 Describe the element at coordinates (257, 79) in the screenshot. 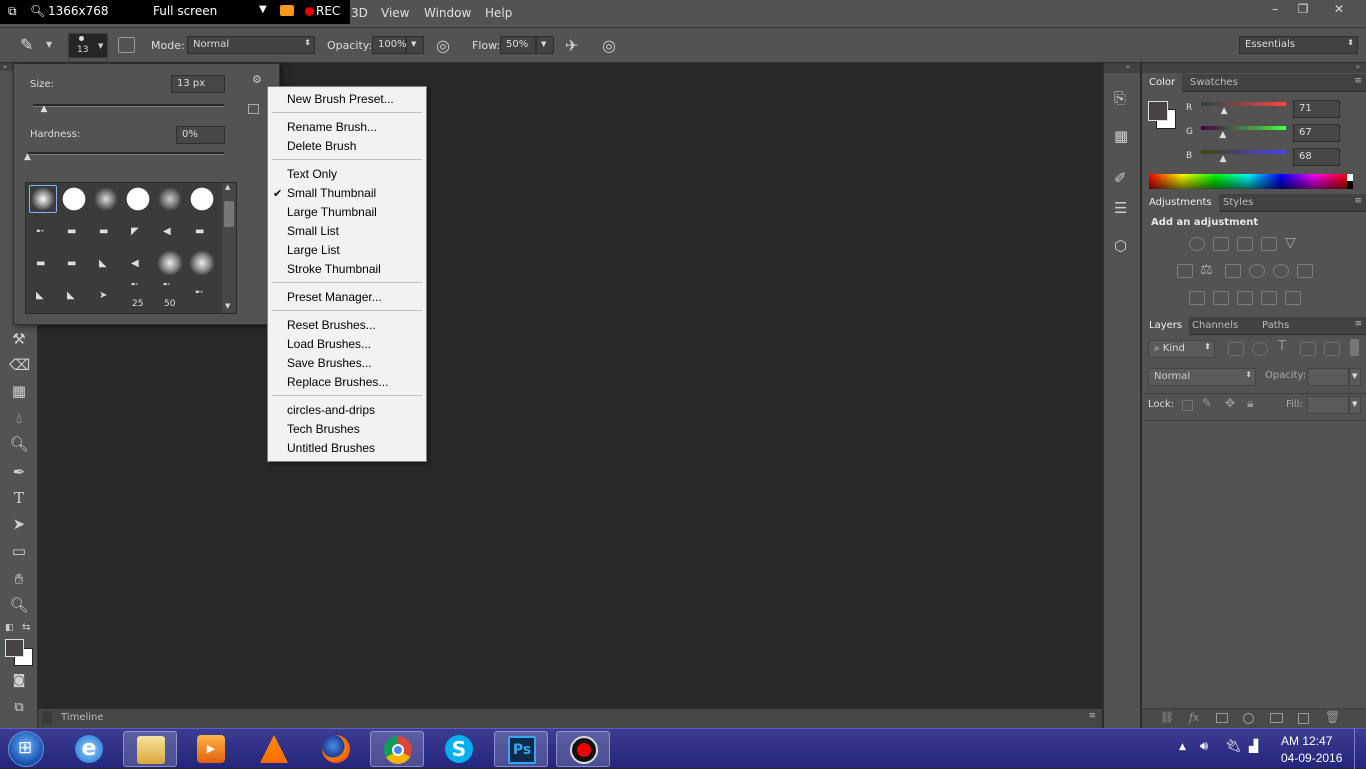

I see `gear-icon: ⚙` at that location.